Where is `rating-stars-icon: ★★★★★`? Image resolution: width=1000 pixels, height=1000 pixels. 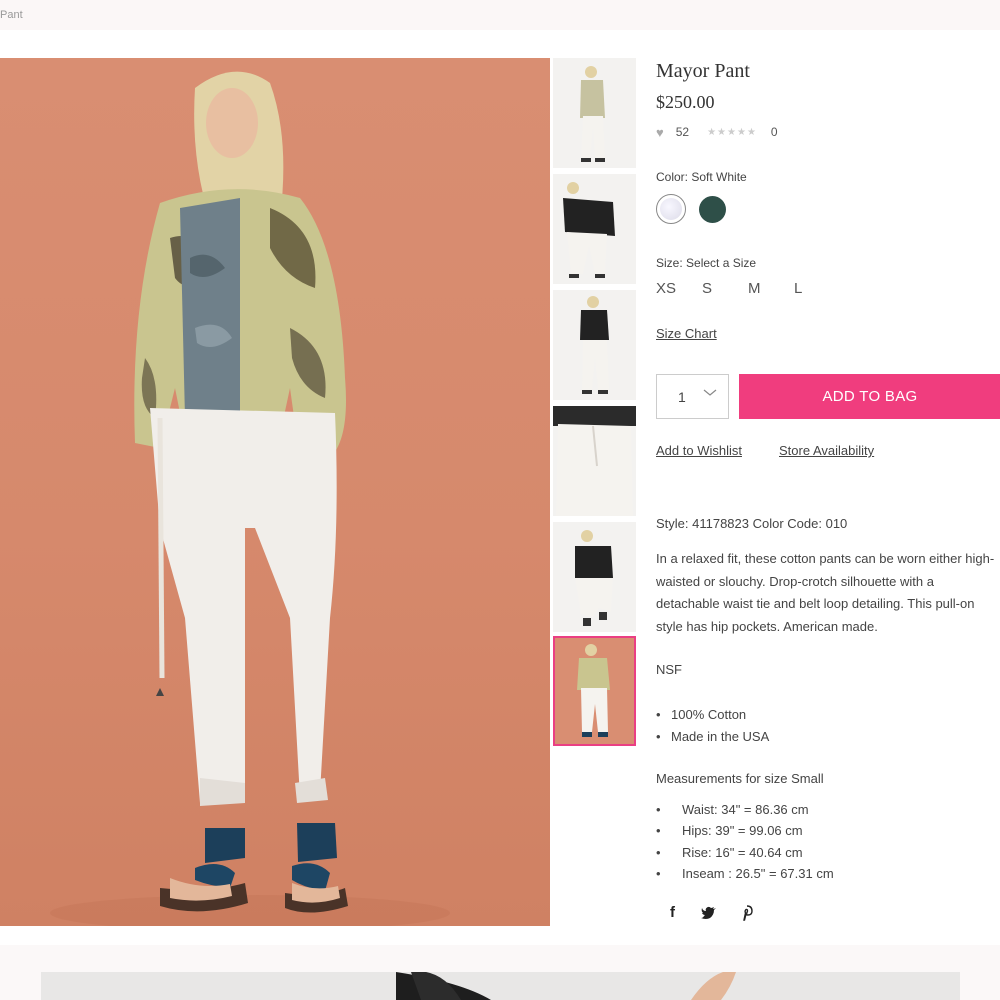
rating-stars-icon: ★★★★★ is located at coordinates (732, 132).